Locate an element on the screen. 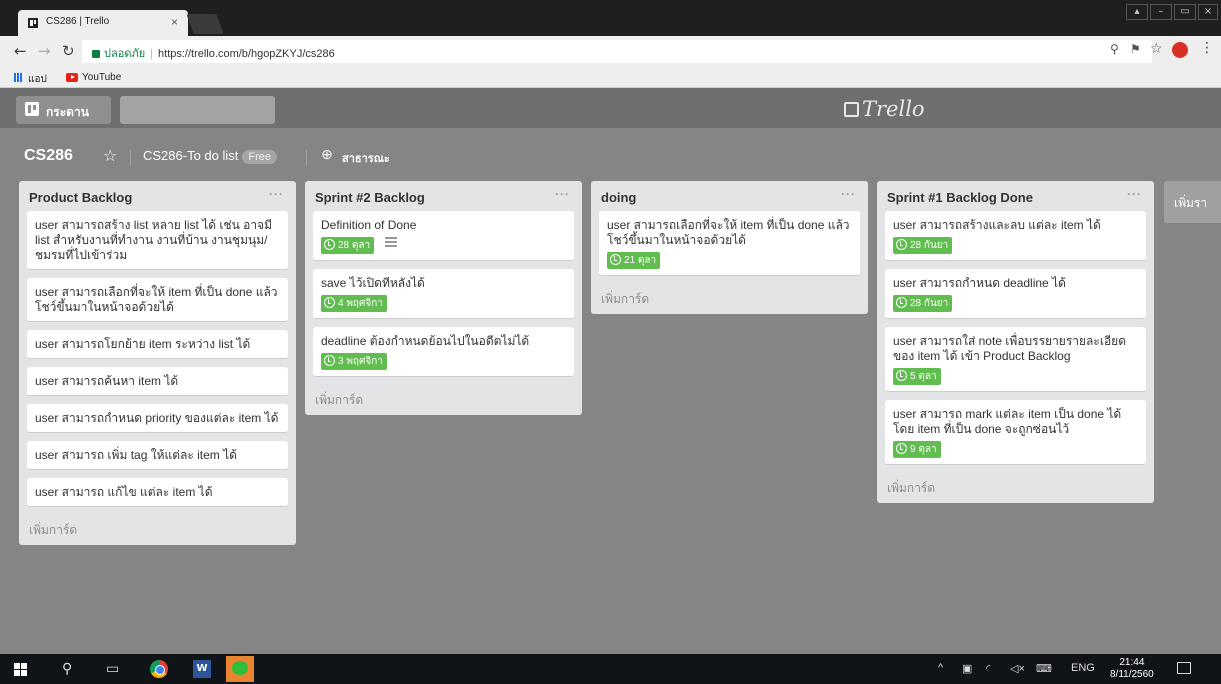 The height and width of the screenshot is (684, 1221). chevron-up-icon: ^ is located at coordinates (940, 668).